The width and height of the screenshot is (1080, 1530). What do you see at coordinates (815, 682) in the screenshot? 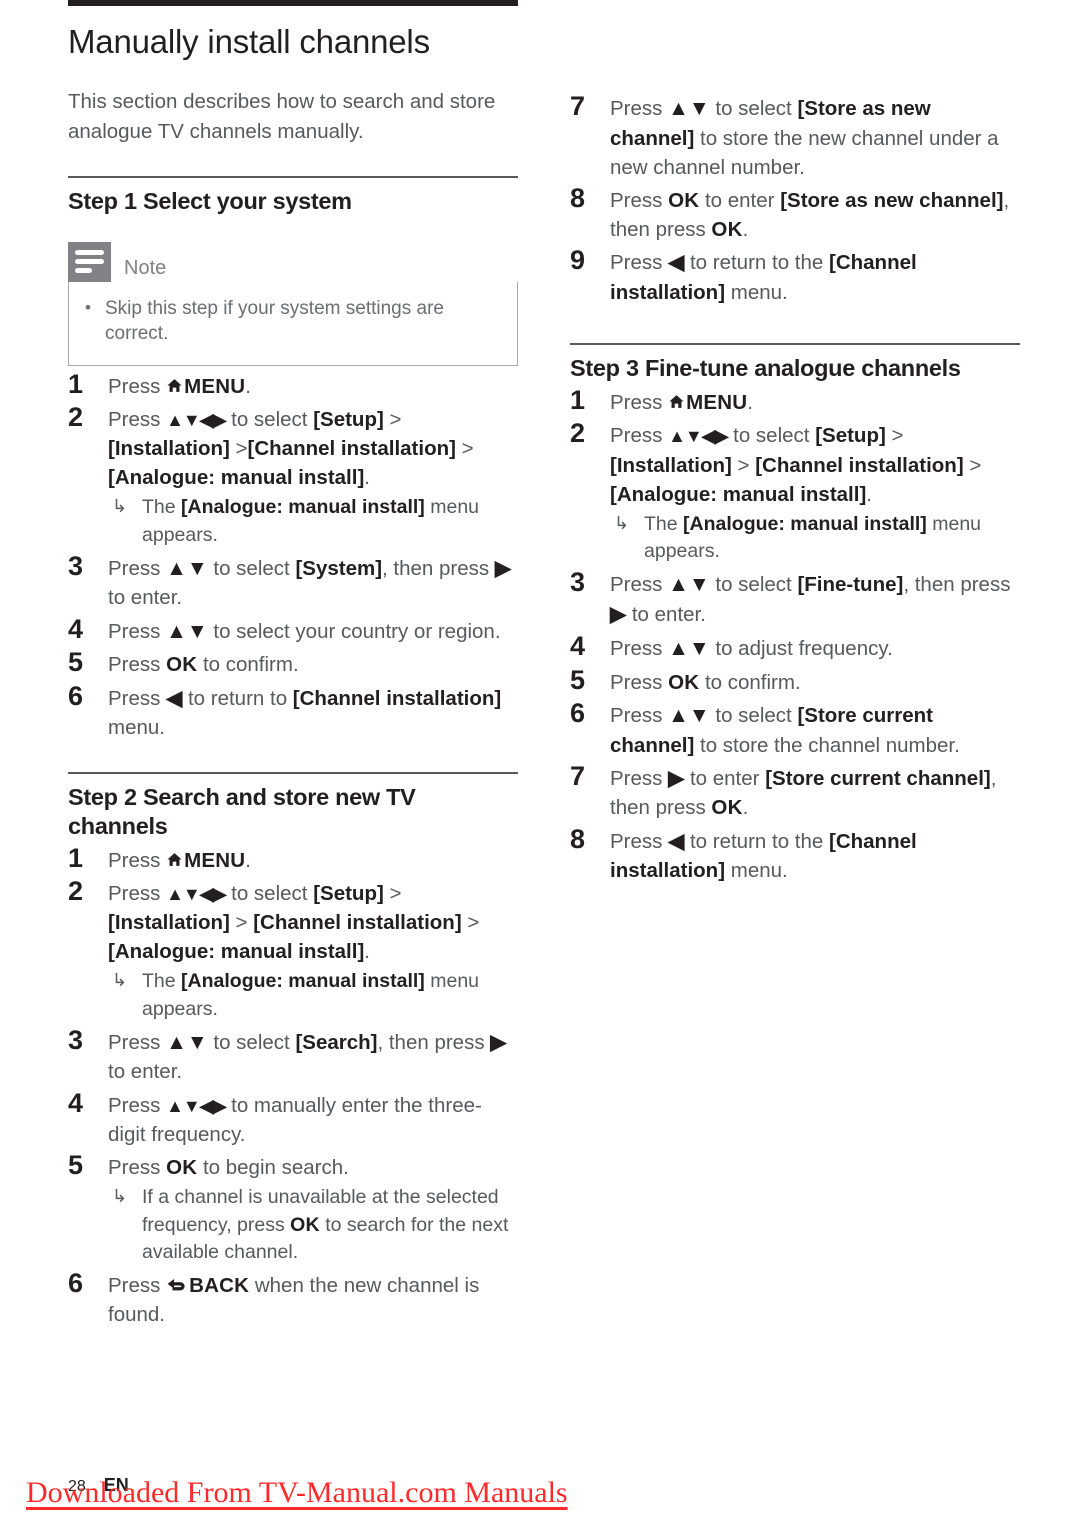
I see `step-instruction: Press OK to confirm.` at bounding box center [815, 682].